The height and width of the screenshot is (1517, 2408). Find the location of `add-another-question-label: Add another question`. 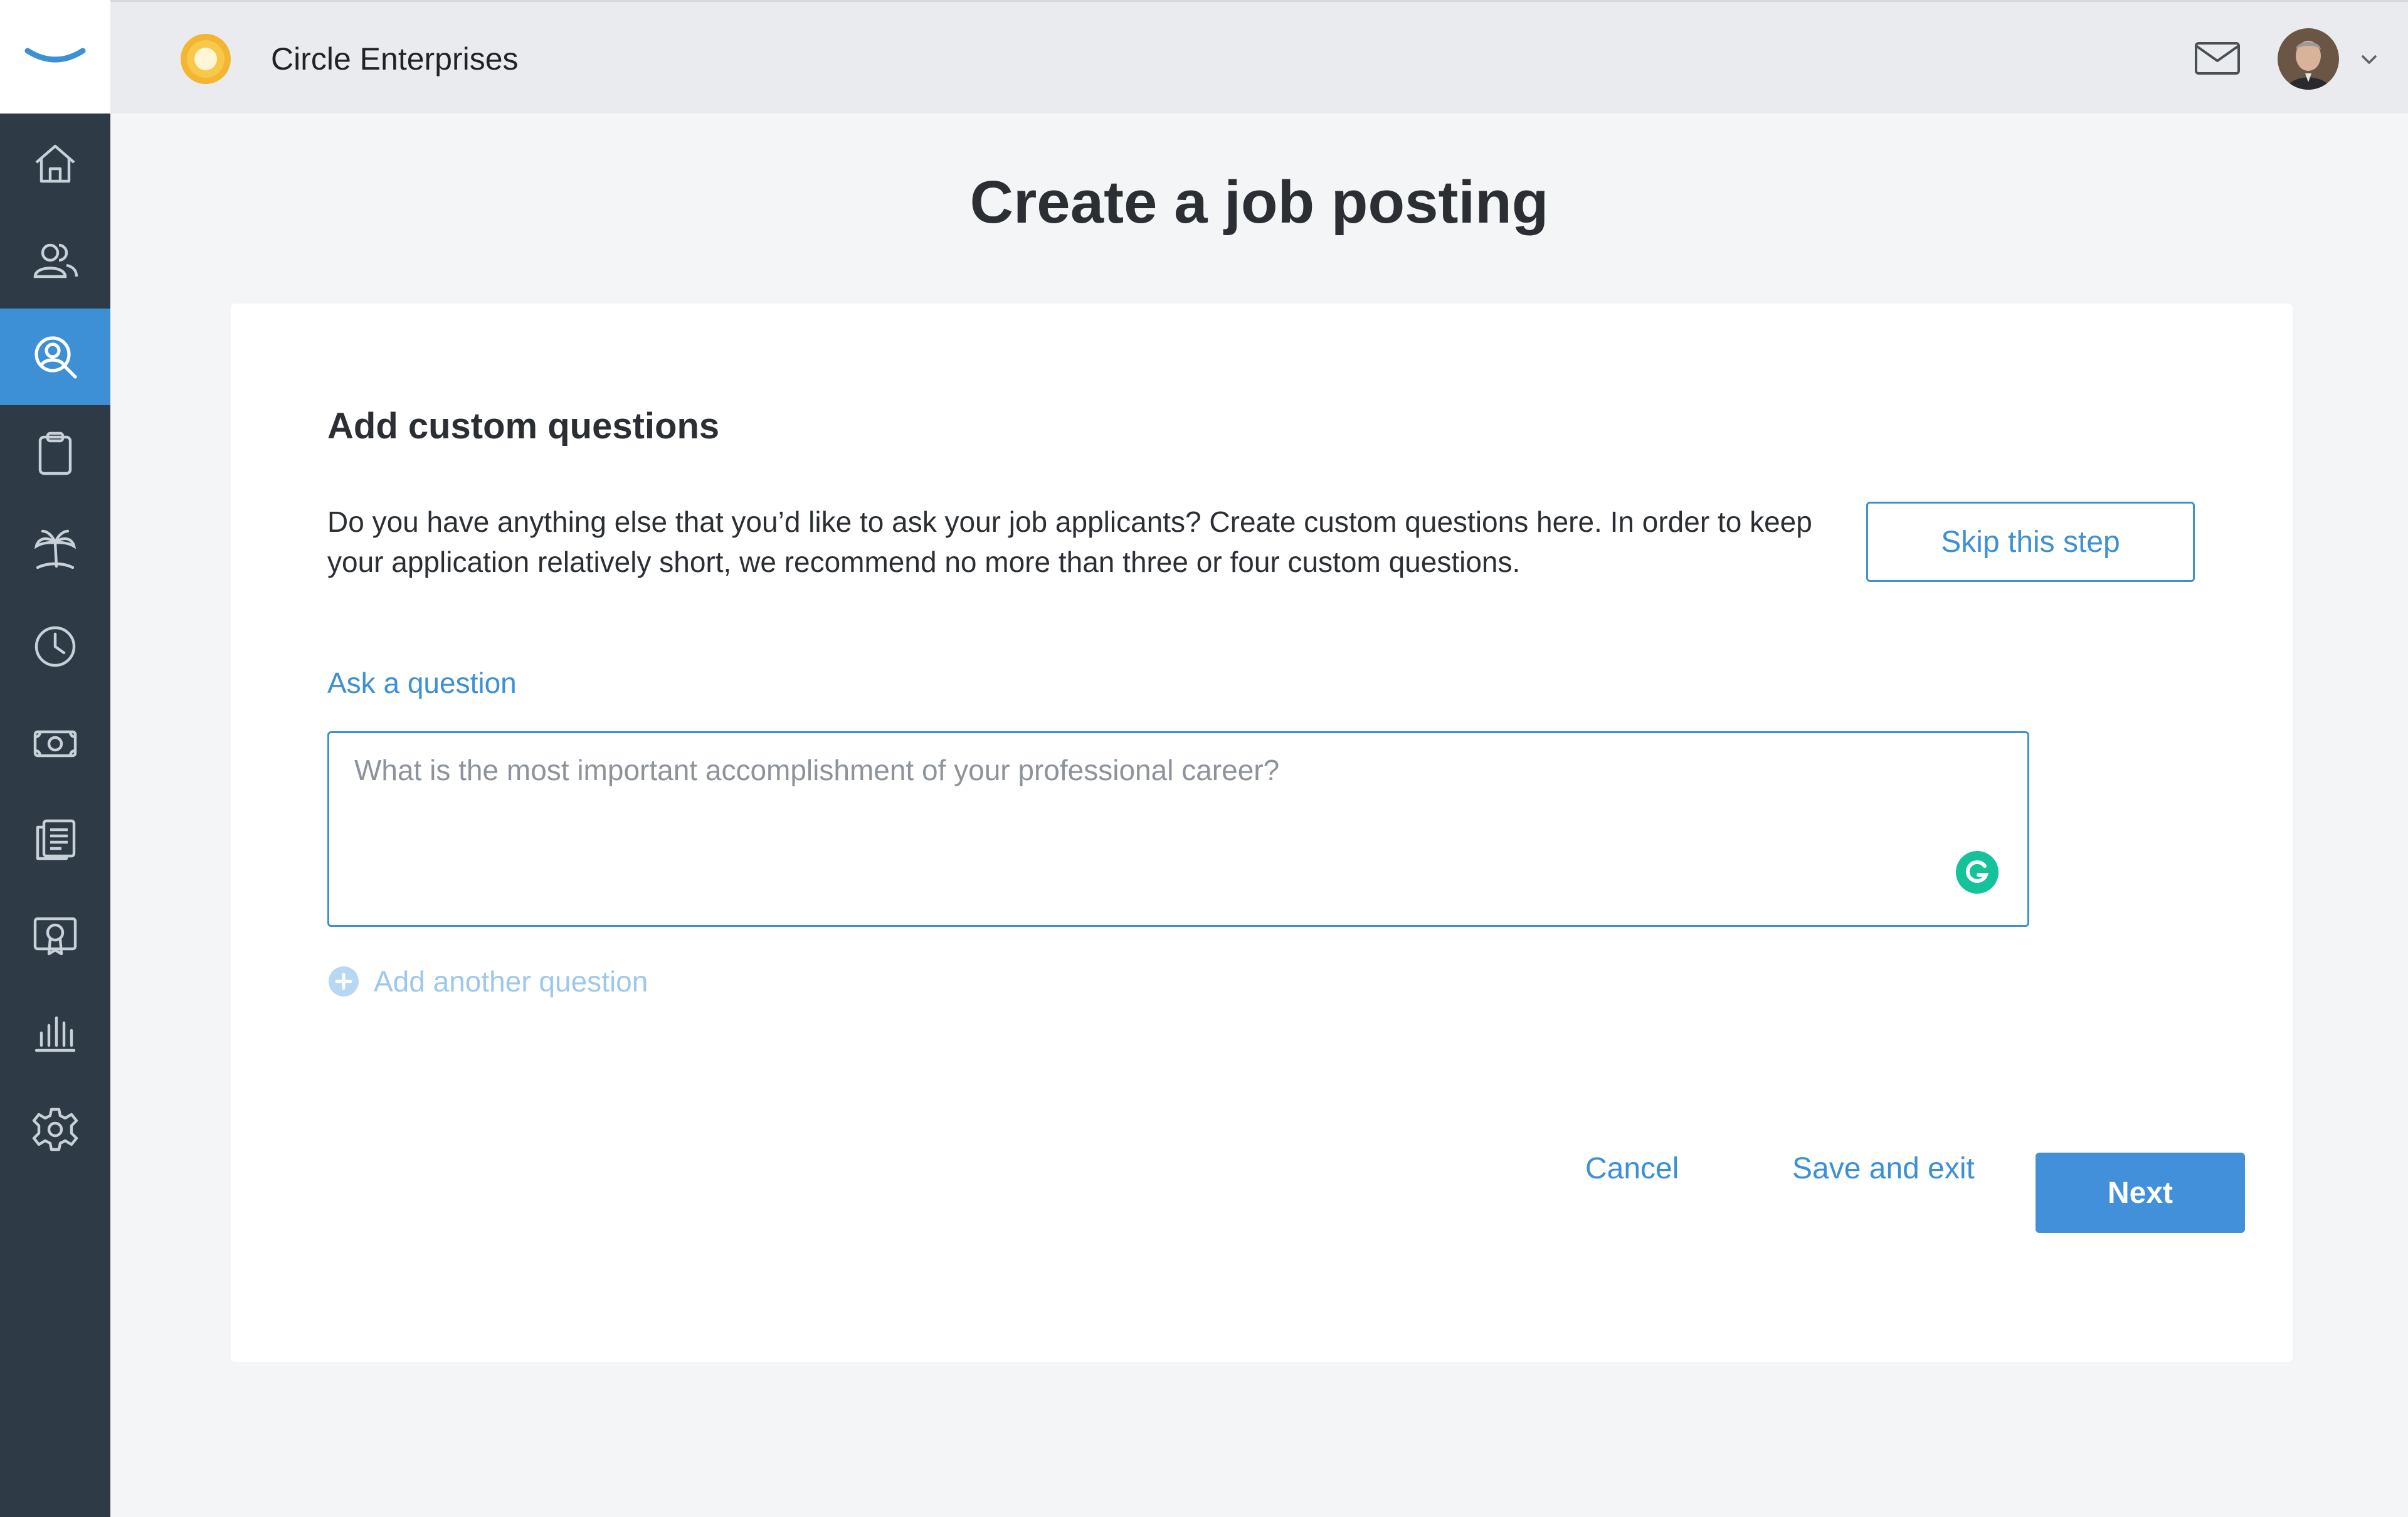

add-another-question-label: Add another question is located at coordinates (511, 981).